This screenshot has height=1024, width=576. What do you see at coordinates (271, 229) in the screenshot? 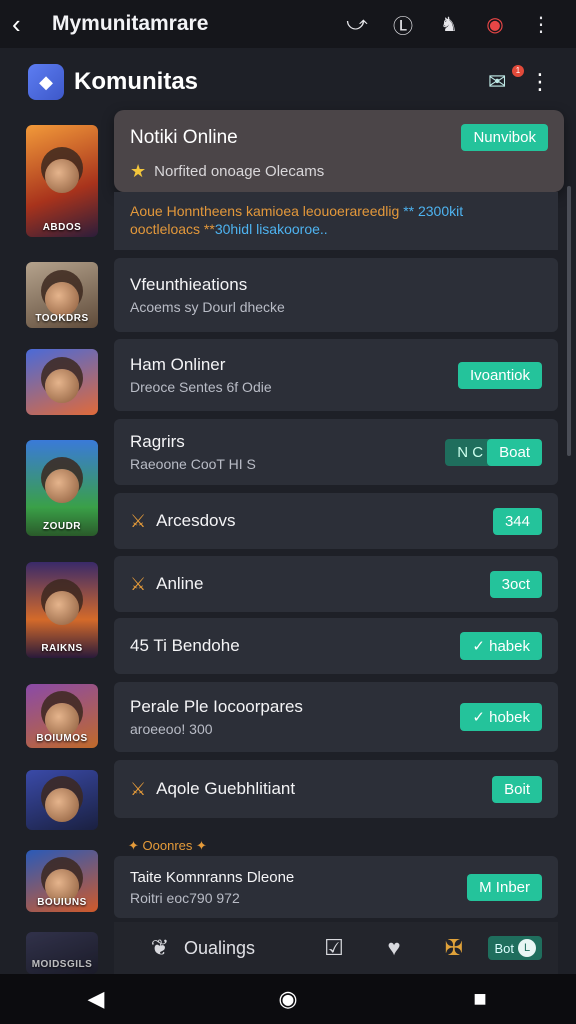
I see `desc-highlight: 30hidl lisakooroe..` at bounding box center [271, 229].